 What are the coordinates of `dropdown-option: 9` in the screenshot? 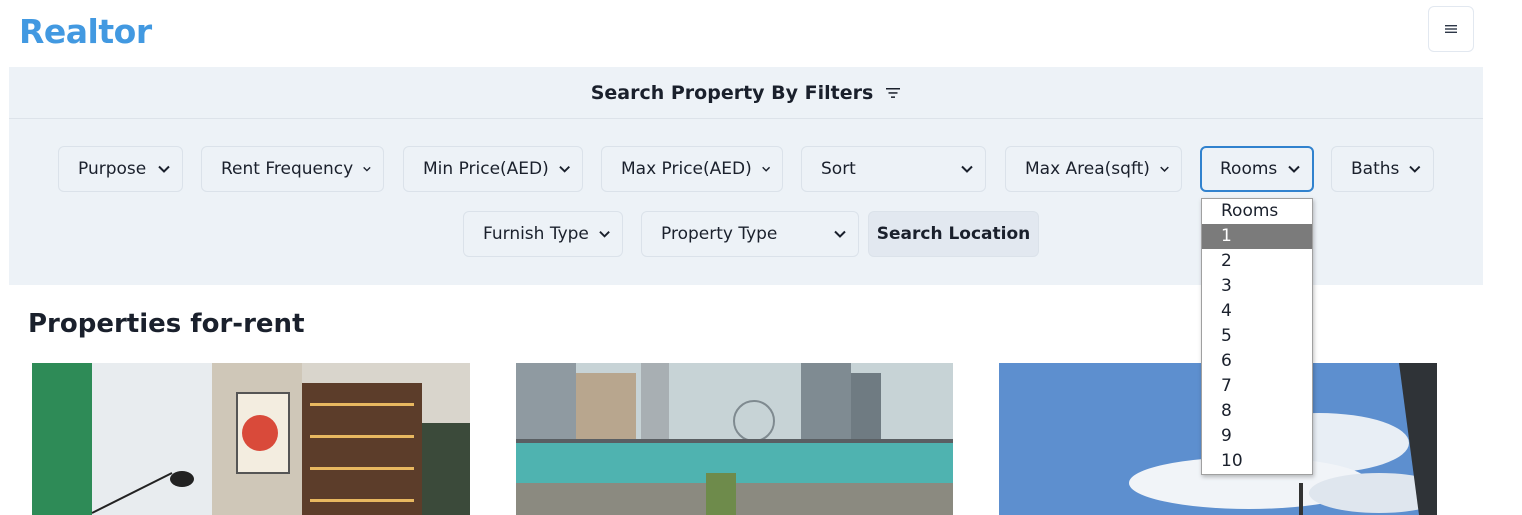 It's located at (1257, 436).